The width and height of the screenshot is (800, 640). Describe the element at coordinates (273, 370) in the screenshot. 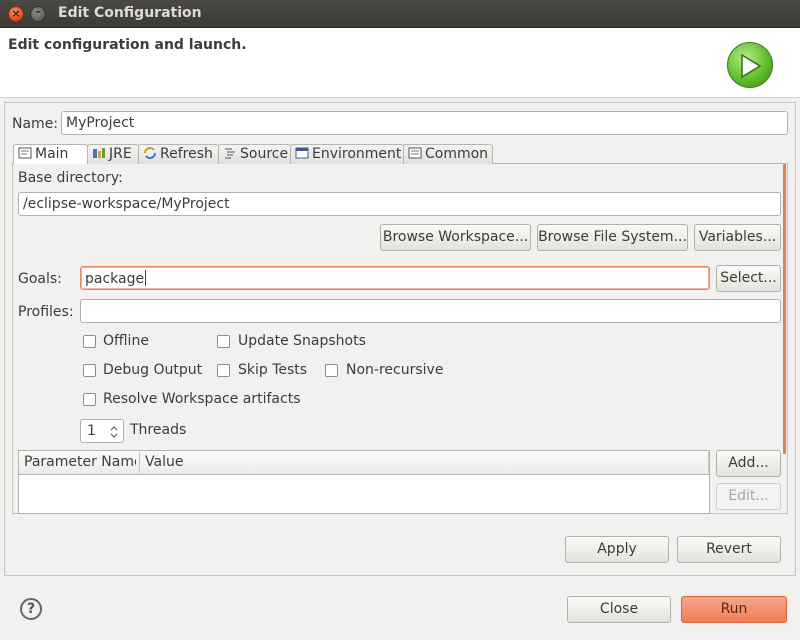

I see `skip-tests-label: Skip Tests` at that location.